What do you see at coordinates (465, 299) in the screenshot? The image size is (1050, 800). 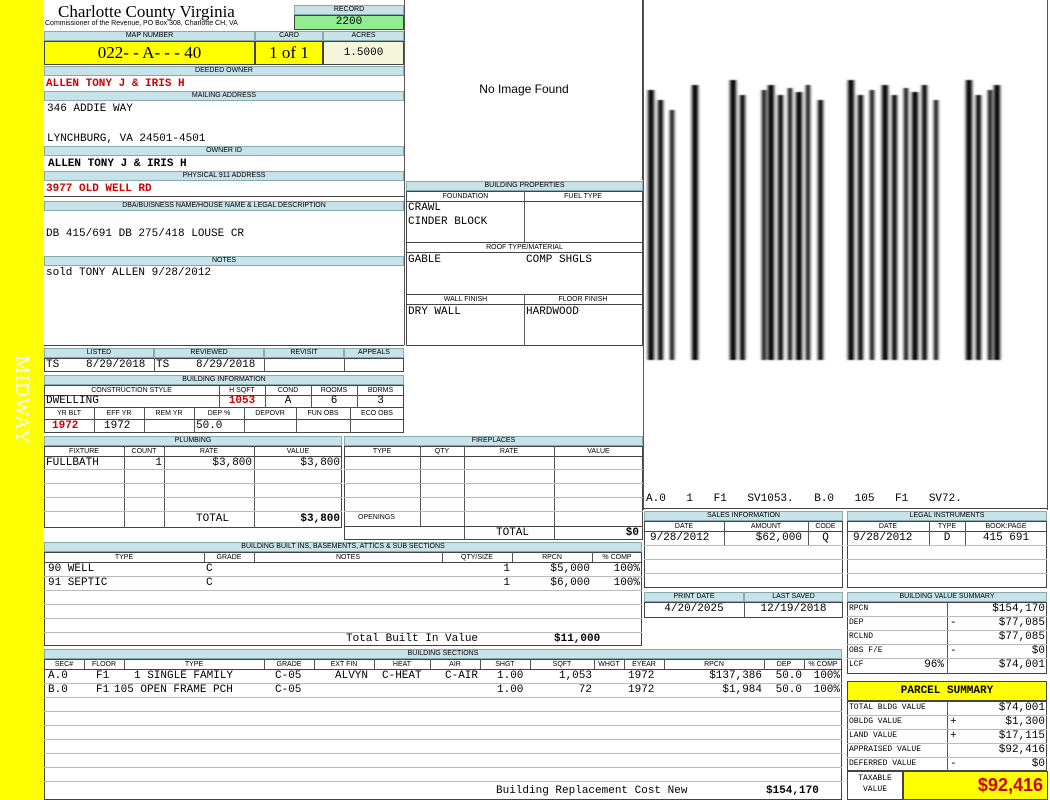 I see `wall-finish-label: WALL FINISH` at bounding box center [465, 299].